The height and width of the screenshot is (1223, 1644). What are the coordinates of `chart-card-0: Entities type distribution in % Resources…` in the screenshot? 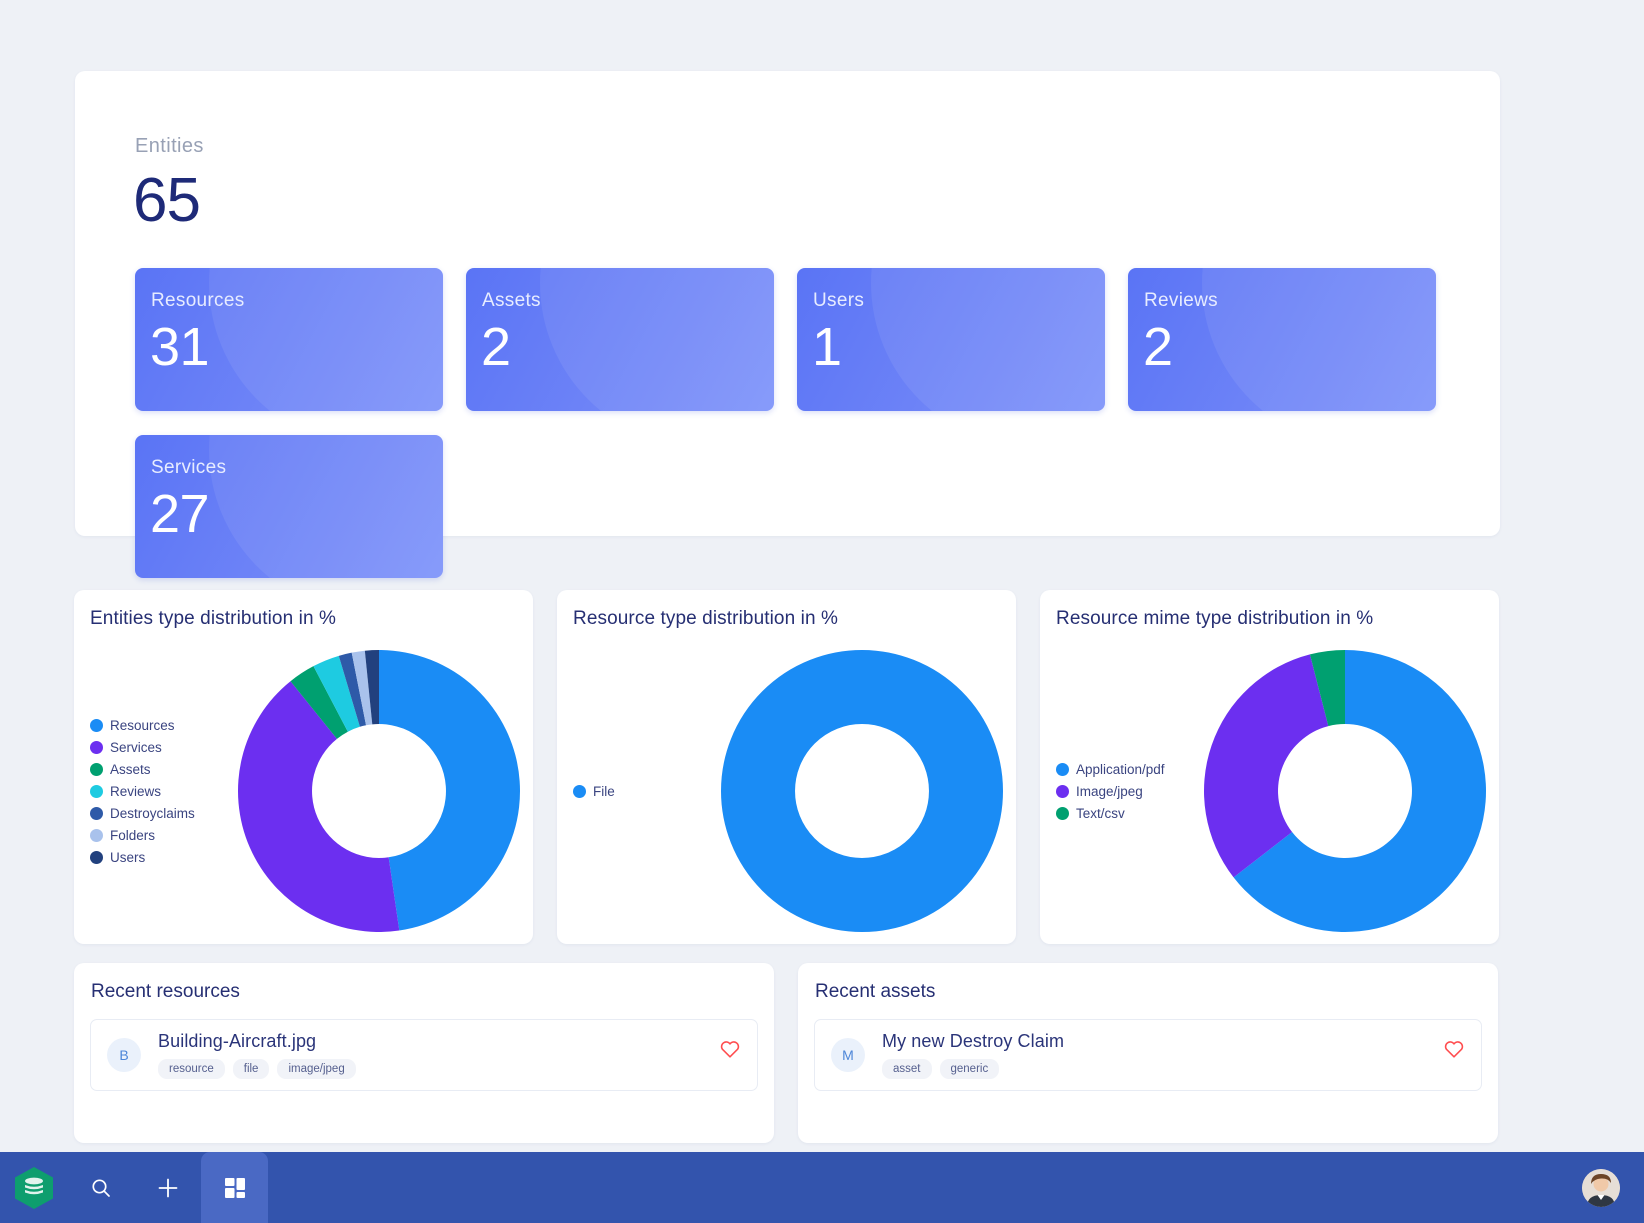 It's located at (303, 767).